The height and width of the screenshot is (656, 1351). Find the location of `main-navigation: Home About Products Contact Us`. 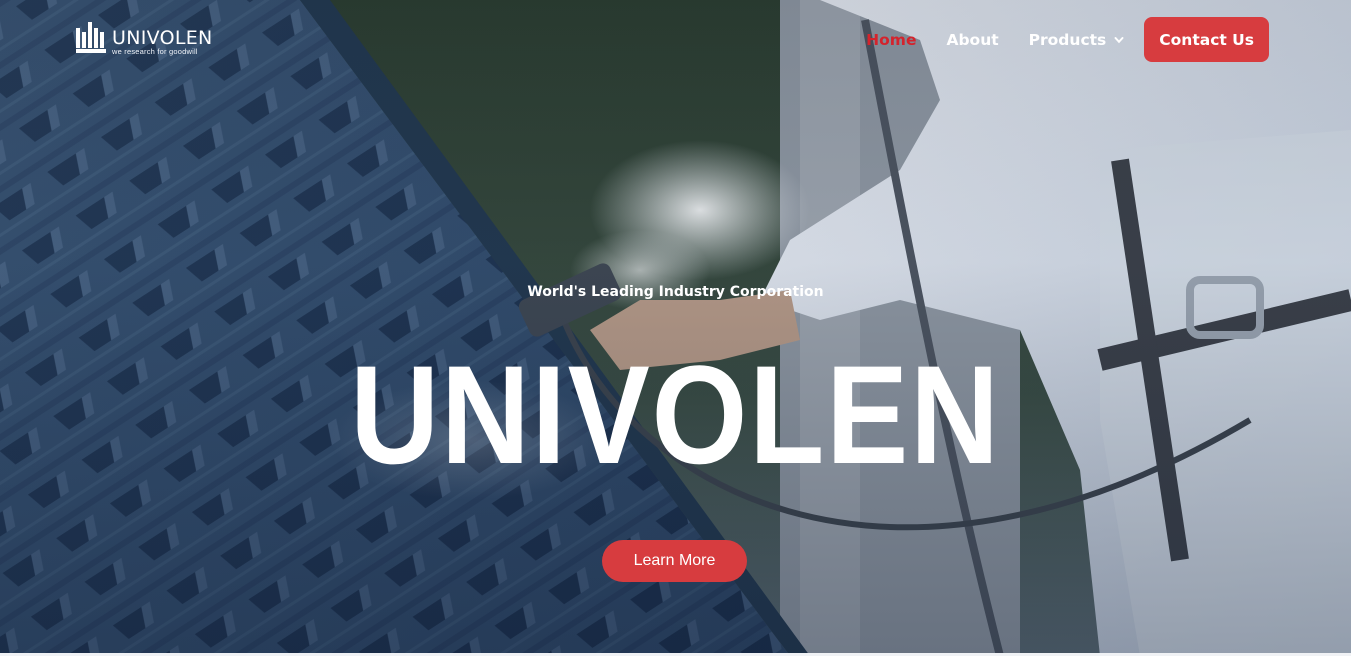

main-navigation: Home About Products Contact Us is located at coordinates (1067, 39).